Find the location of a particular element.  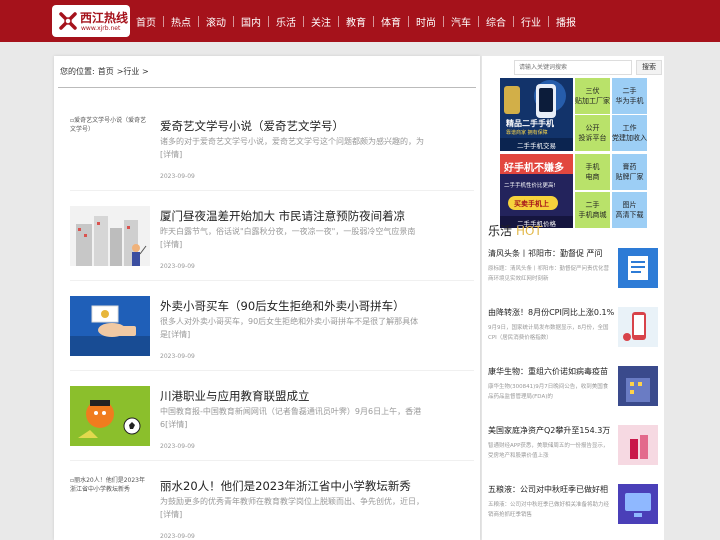

logo-name: 西江热线 is located at coordinates (104, 18).